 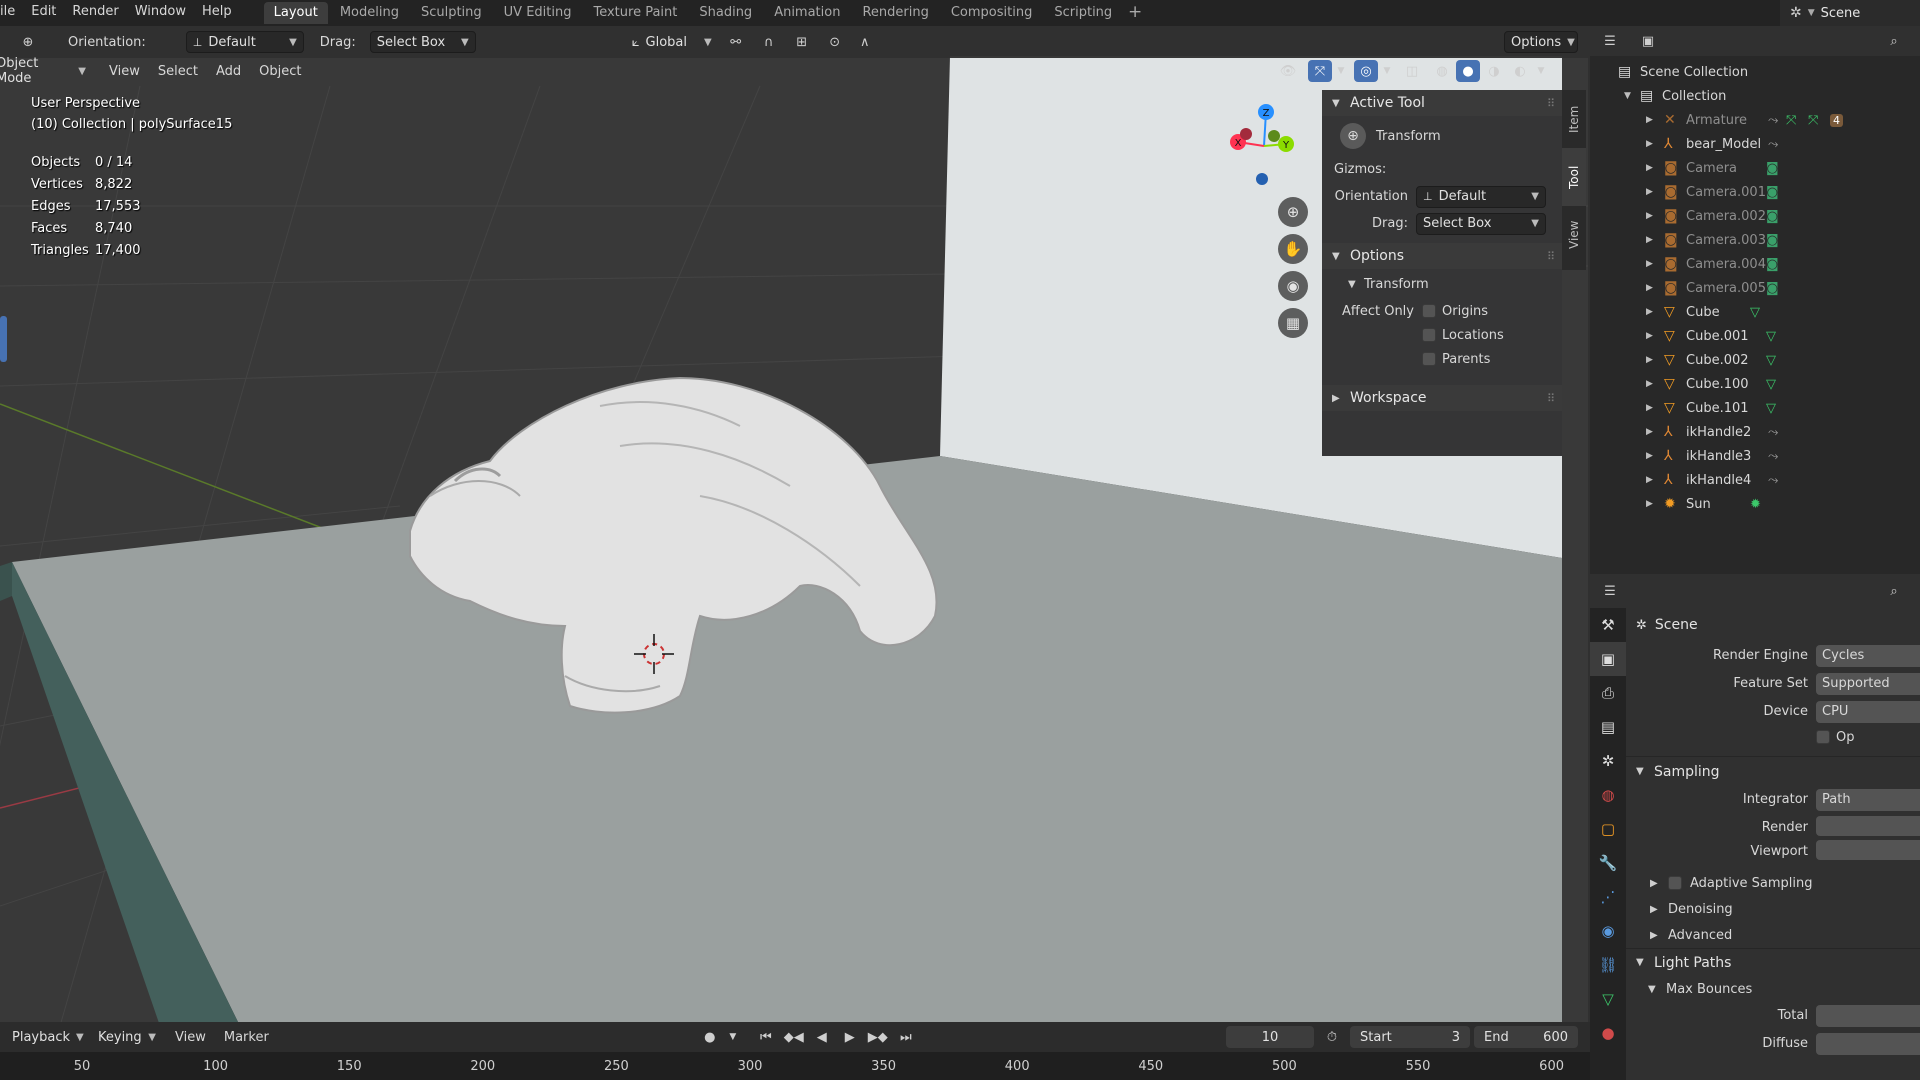 I want to click on ortho-toggle-icon: ▦, so click(x=1293, y=323).